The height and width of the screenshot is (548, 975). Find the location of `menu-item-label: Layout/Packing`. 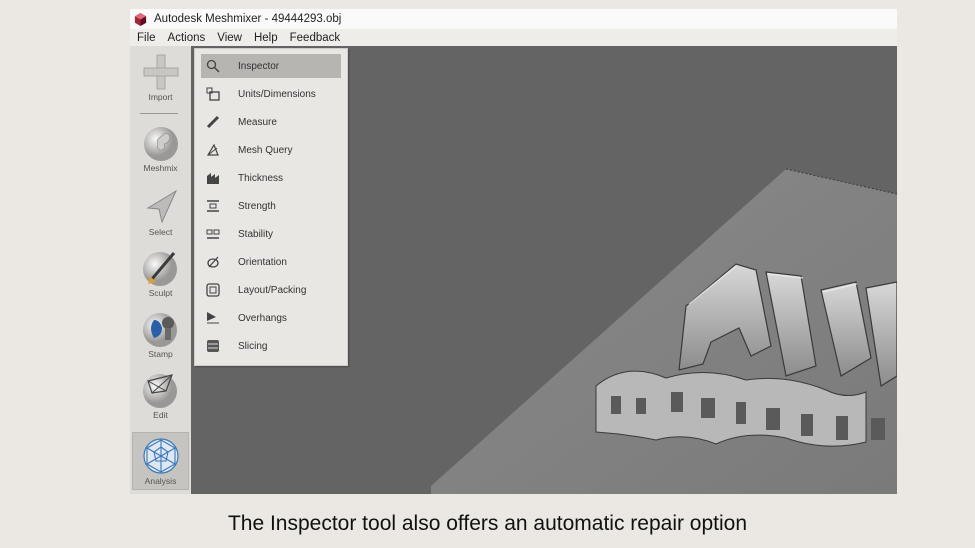

menu-item-label: Layout/Packing is located at coordinates (272, 290).